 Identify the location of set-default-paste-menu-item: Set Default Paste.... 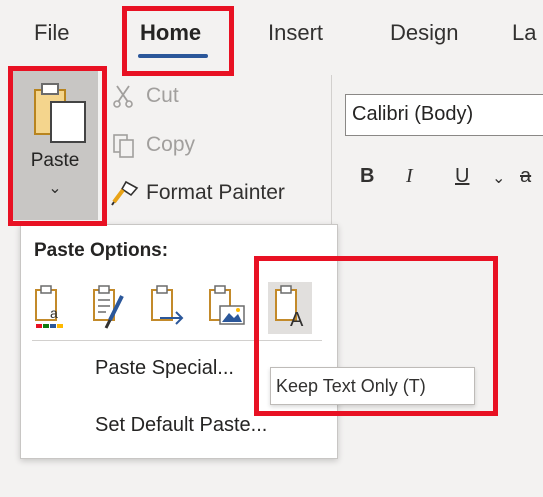
(181, 425).